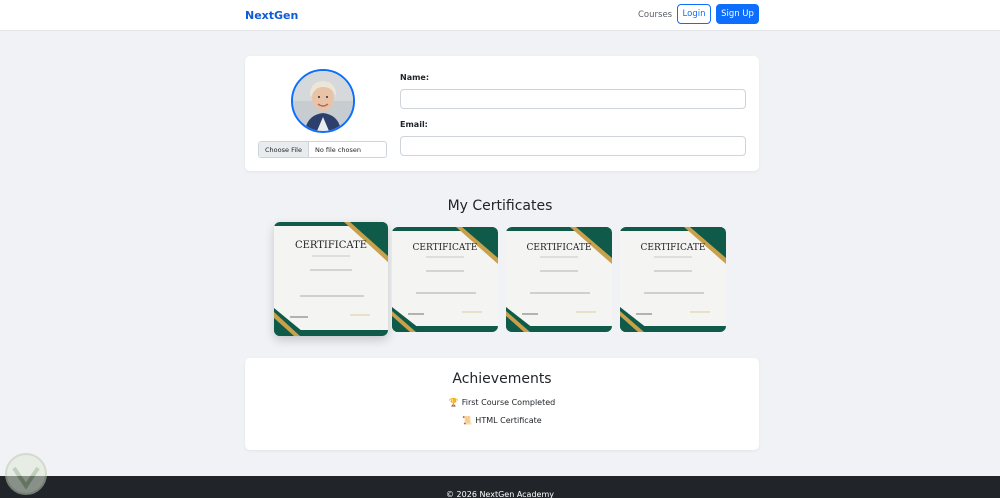 This screenshot has width=1000, height=498. I want to click on trophy-icon: 🏆, so click(453, 402).